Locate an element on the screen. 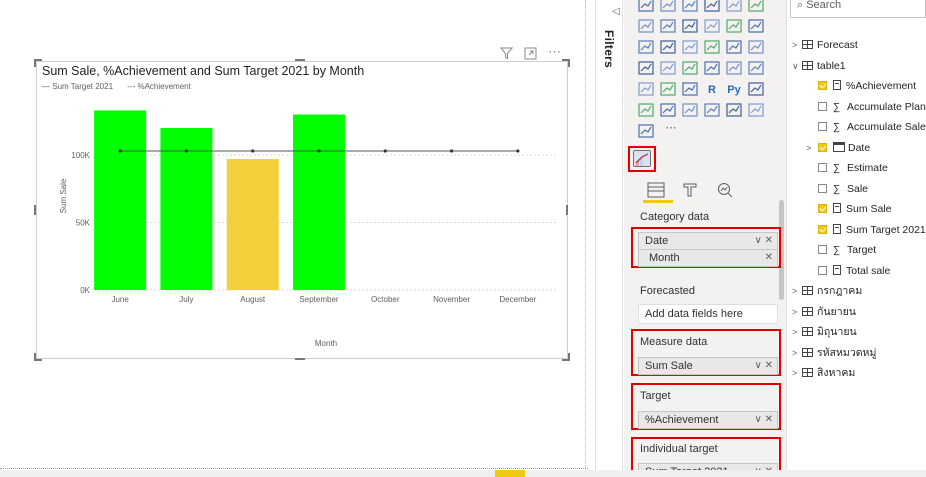 The width and height of the screenshot is (926, 477). collapse-filters-icon: ◁ is located at coordinates (616, 11).